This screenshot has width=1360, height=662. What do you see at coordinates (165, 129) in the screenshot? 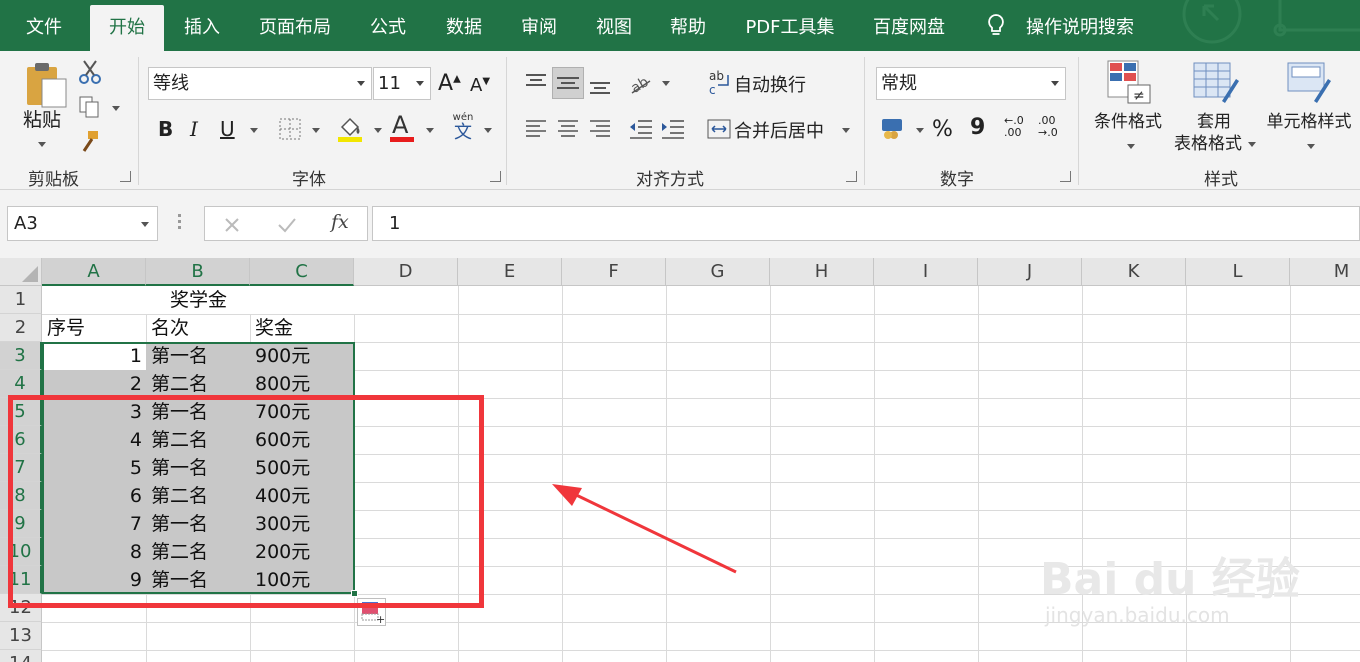
I see `bold-button: B` at bounding box center [165, 129].